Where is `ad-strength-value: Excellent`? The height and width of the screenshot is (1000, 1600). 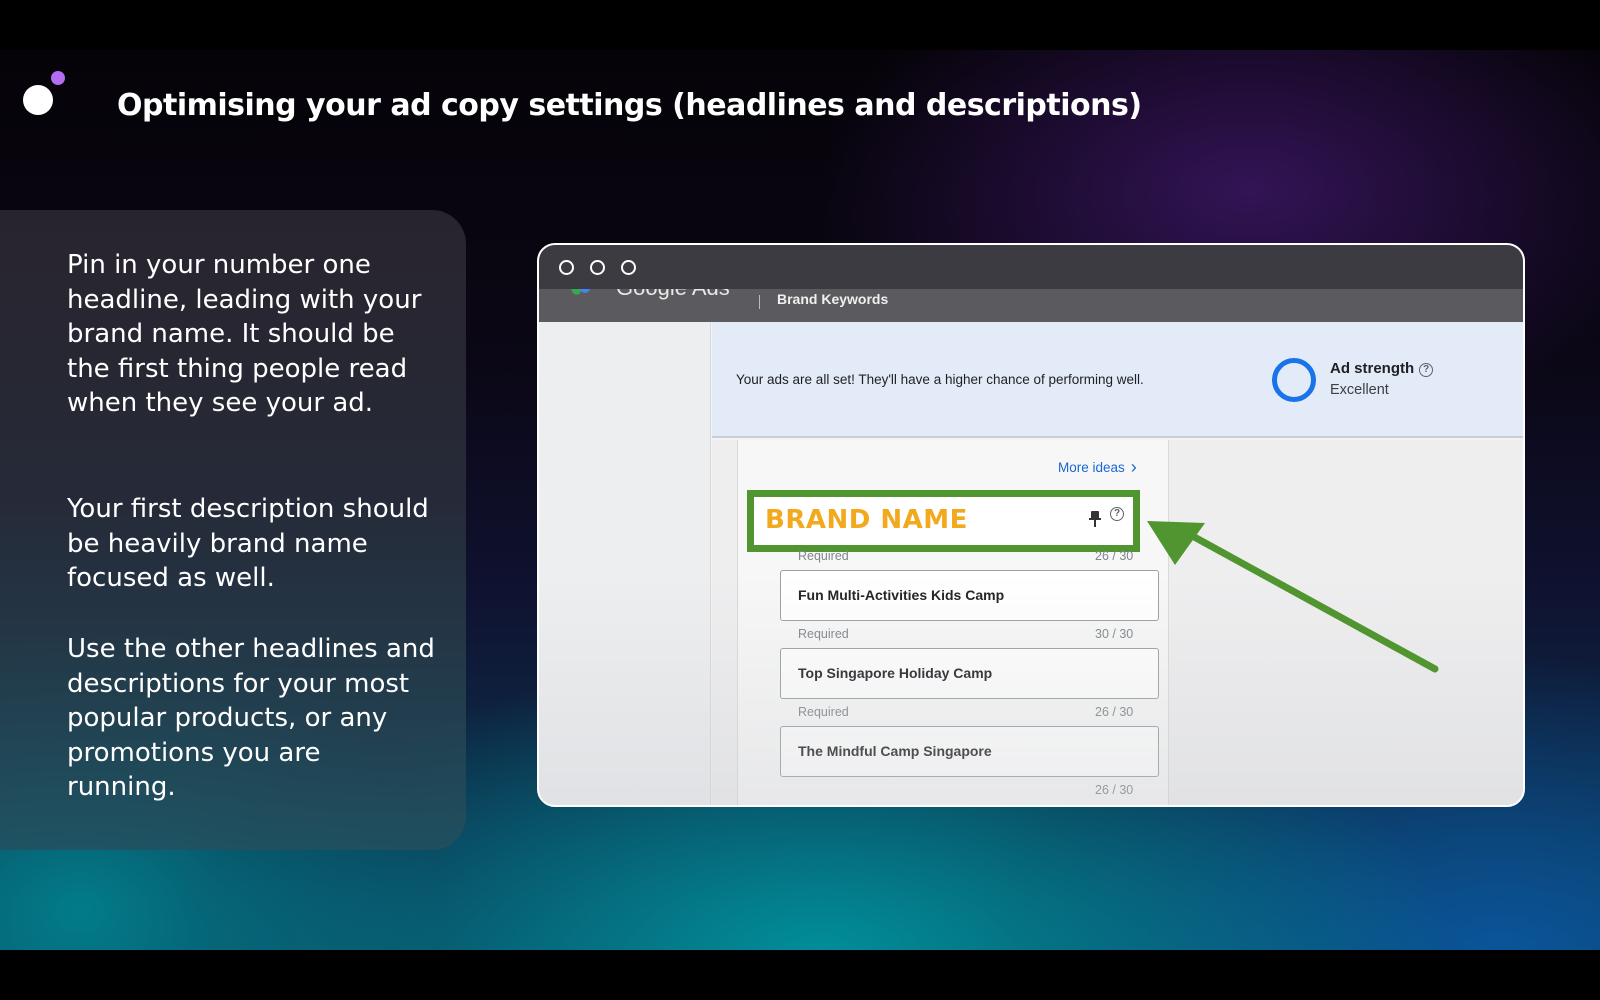
ad-strength-value: Excellent is located at coordinates (1359, 390).